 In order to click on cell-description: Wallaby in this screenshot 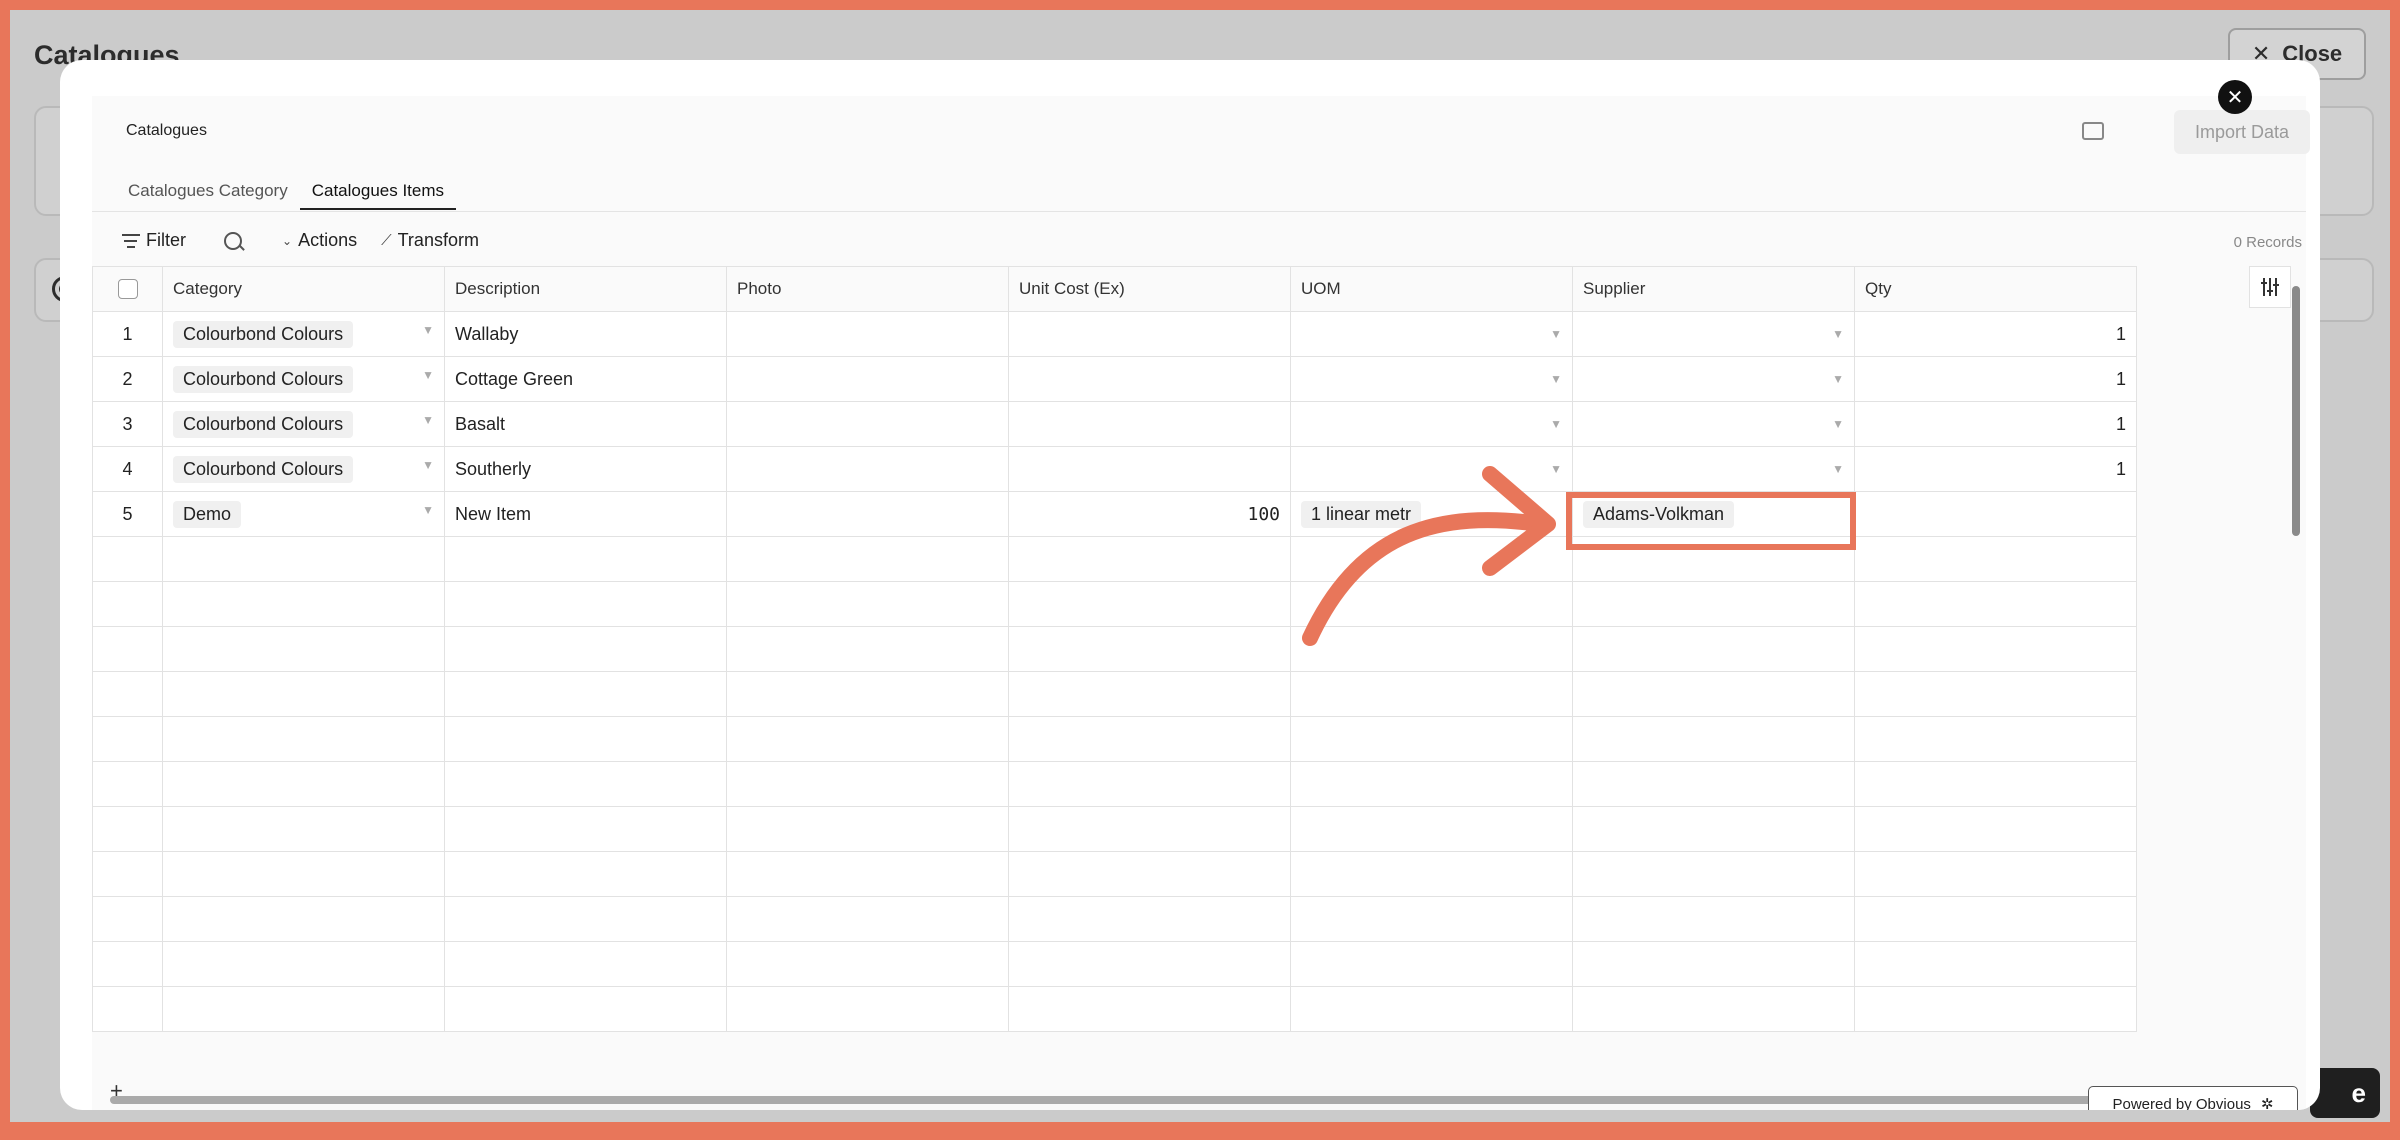, I will do `click(585, 334)`.